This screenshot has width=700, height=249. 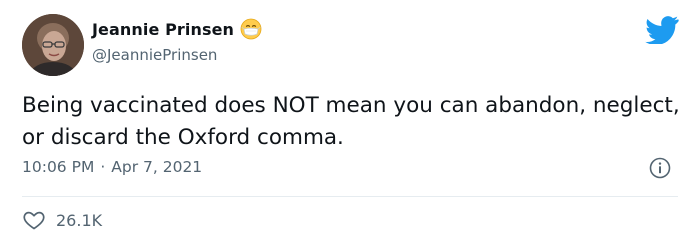 I want to click on divider, so click(x=350, y=196).